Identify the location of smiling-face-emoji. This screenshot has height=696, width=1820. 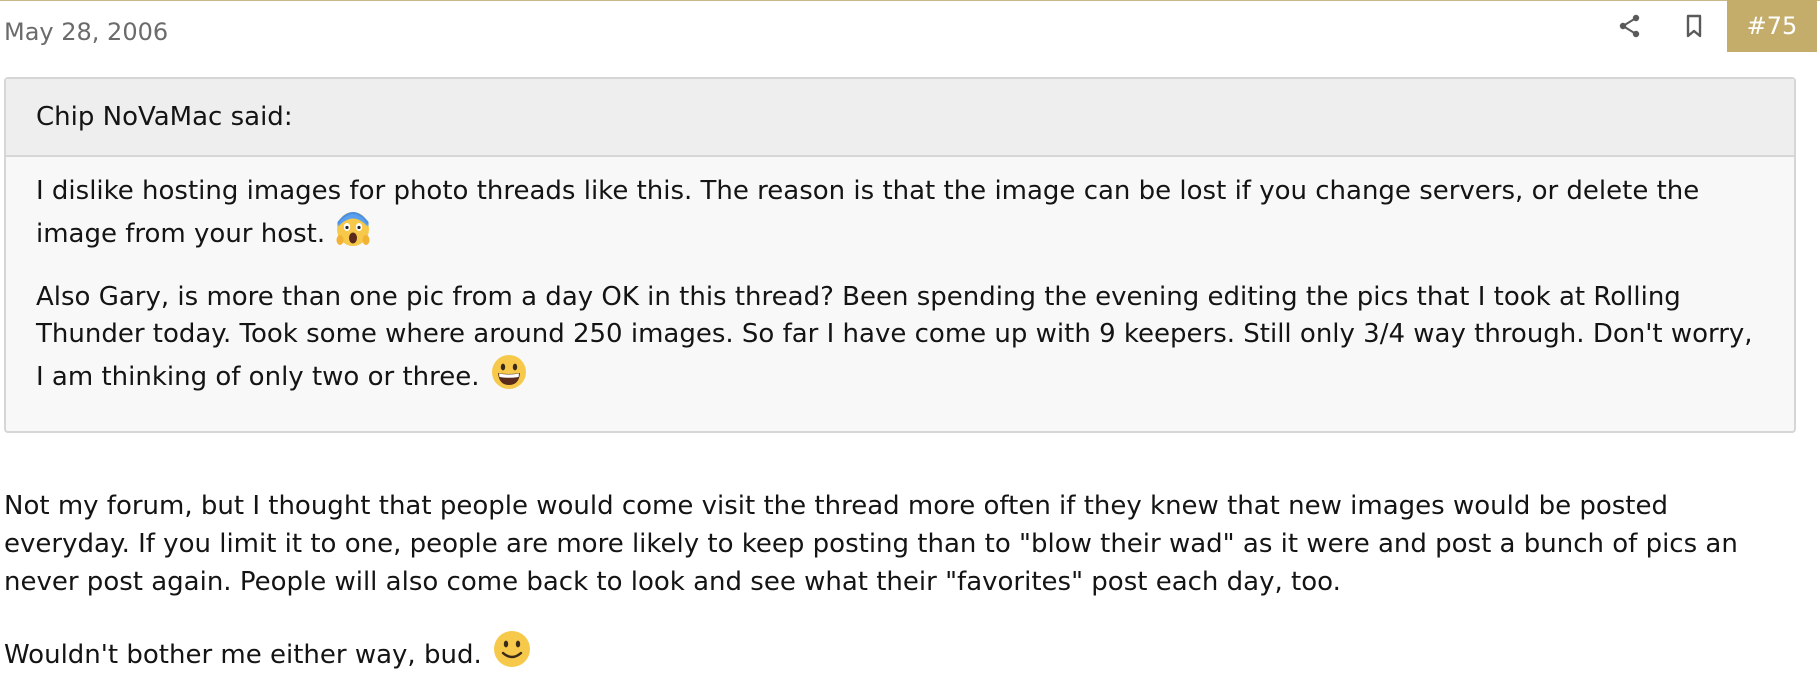
(511, 649).